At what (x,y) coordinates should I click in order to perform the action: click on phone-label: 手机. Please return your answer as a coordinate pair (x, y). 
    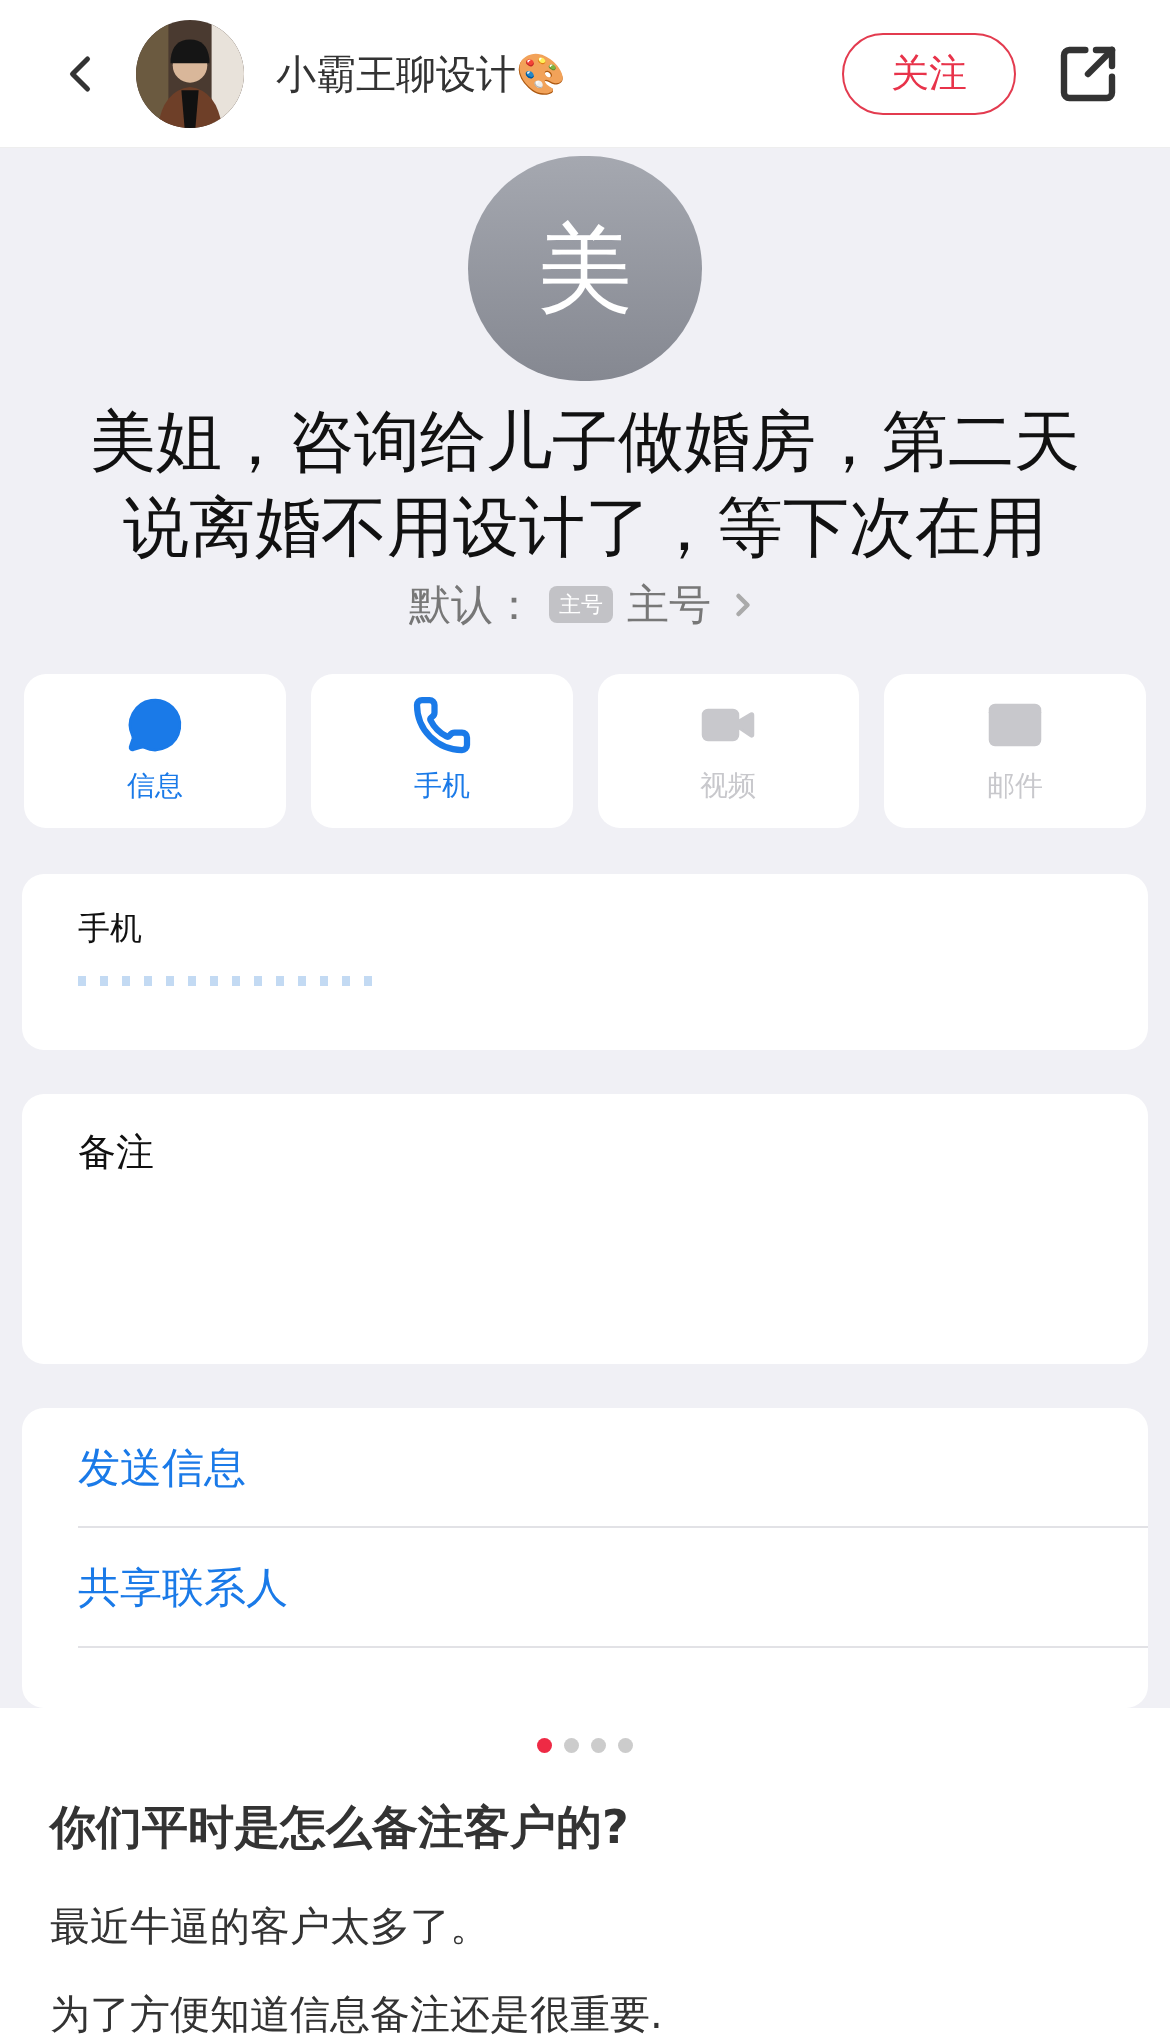
    Looking at the image, I should click on (110, 928).